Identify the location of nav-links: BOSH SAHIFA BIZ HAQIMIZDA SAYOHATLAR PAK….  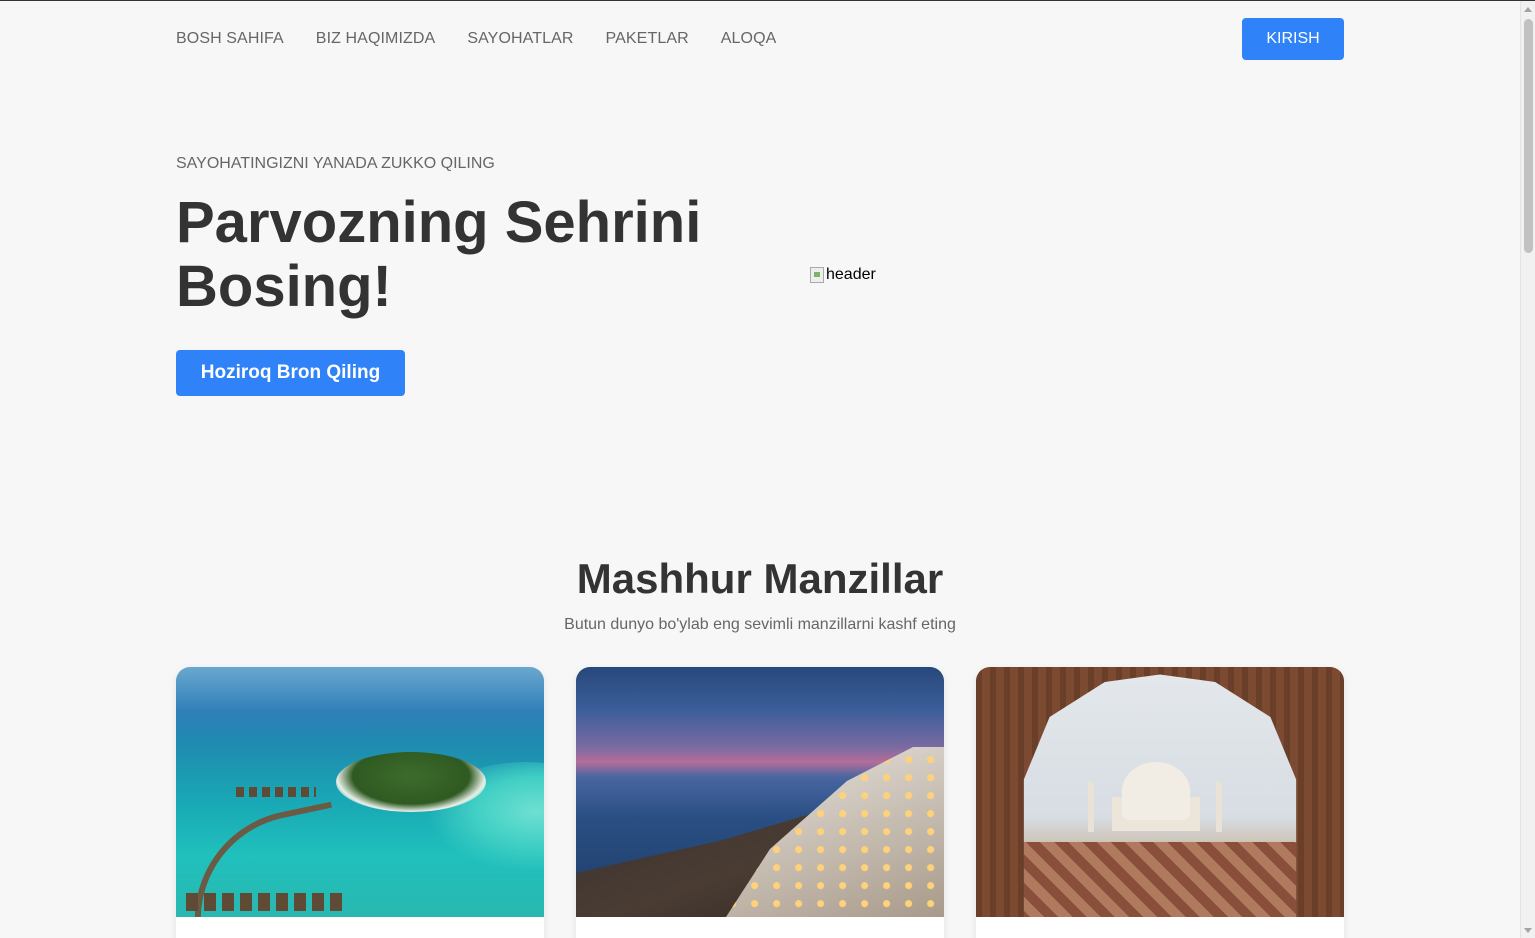
(492, 39).